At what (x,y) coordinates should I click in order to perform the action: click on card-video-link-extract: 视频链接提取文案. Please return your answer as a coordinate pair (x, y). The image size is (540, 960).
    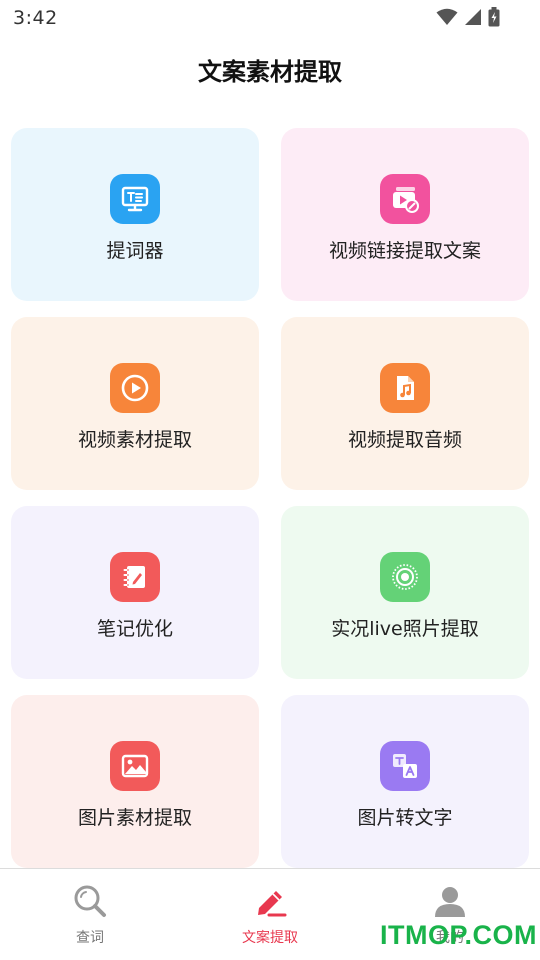
    Looking at the image, I should click on (405, 214).